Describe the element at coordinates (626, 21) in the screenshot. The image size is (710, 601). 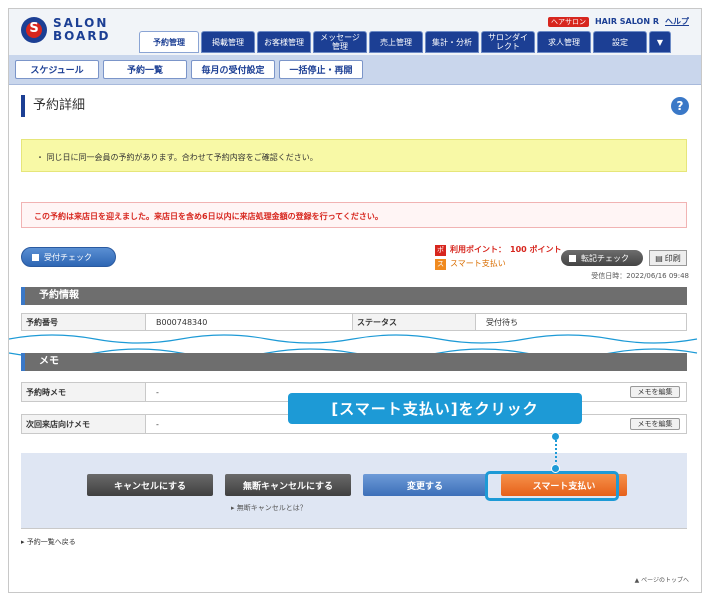
I see `salon-name: HAIR SALON R` at that location.